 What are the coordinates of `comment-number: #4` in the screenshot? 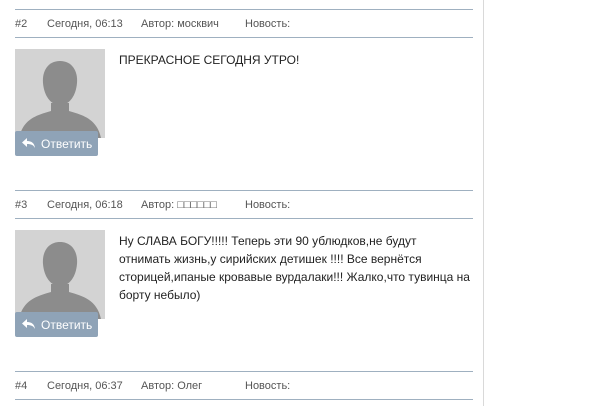 It's located at (21, 386).